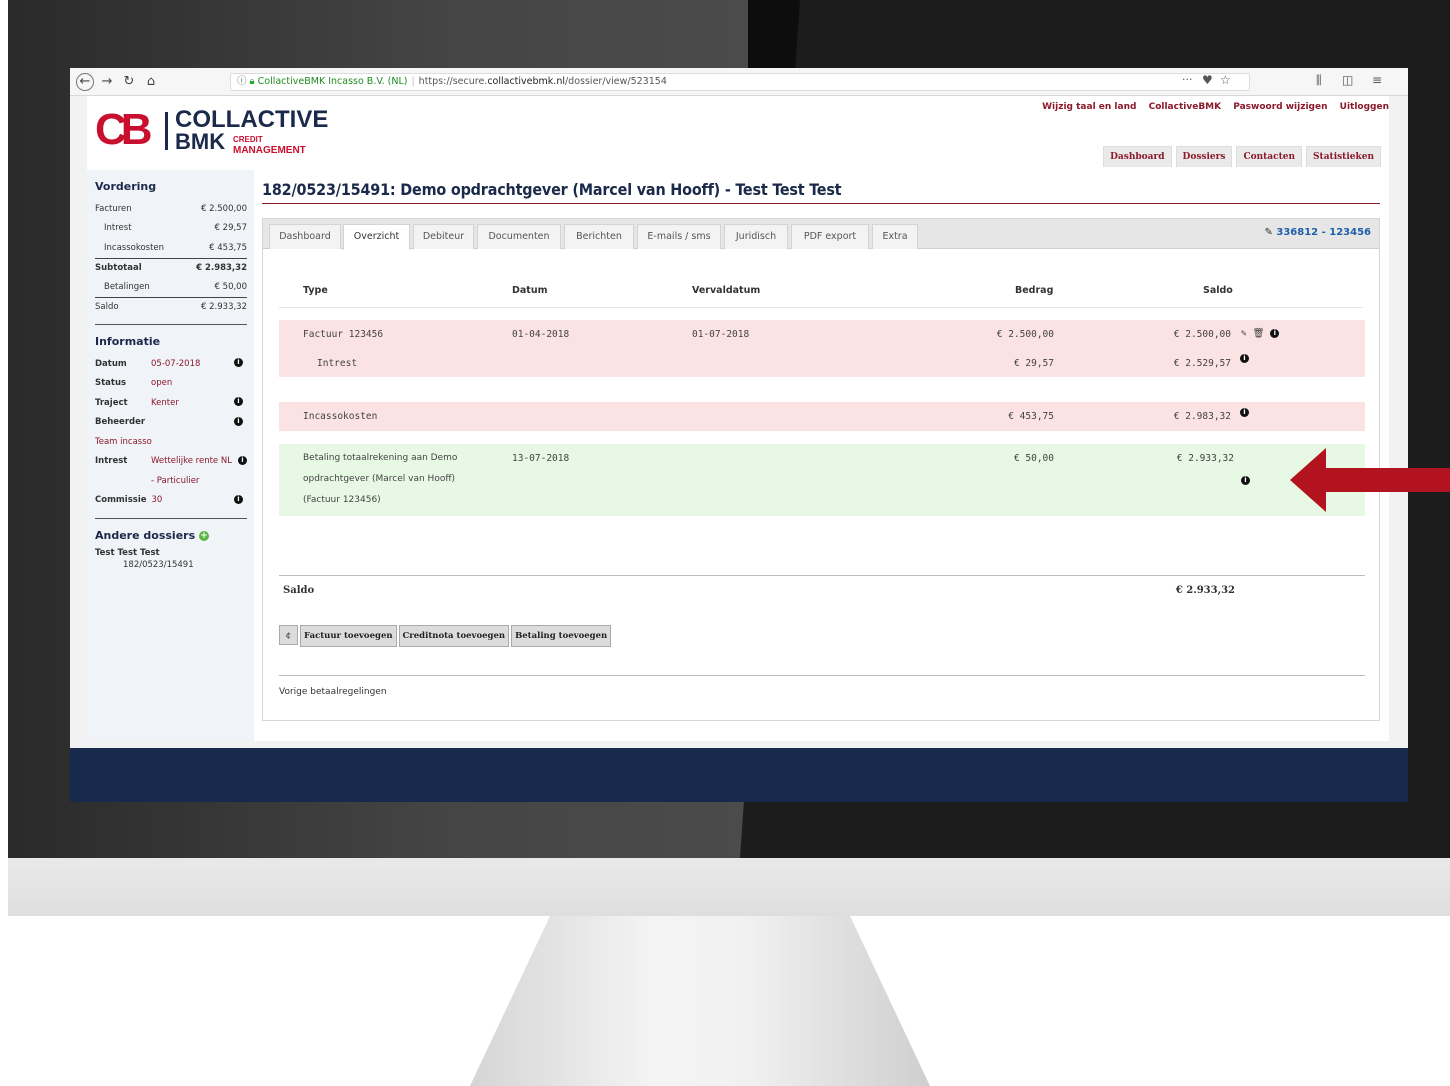 This screenshot has width=1450, height=1086. What do you see at coordinates (1205, 590) in the screenshot?
I see `summary-value: € 2.933,32` at bounding box center [1205, 590].